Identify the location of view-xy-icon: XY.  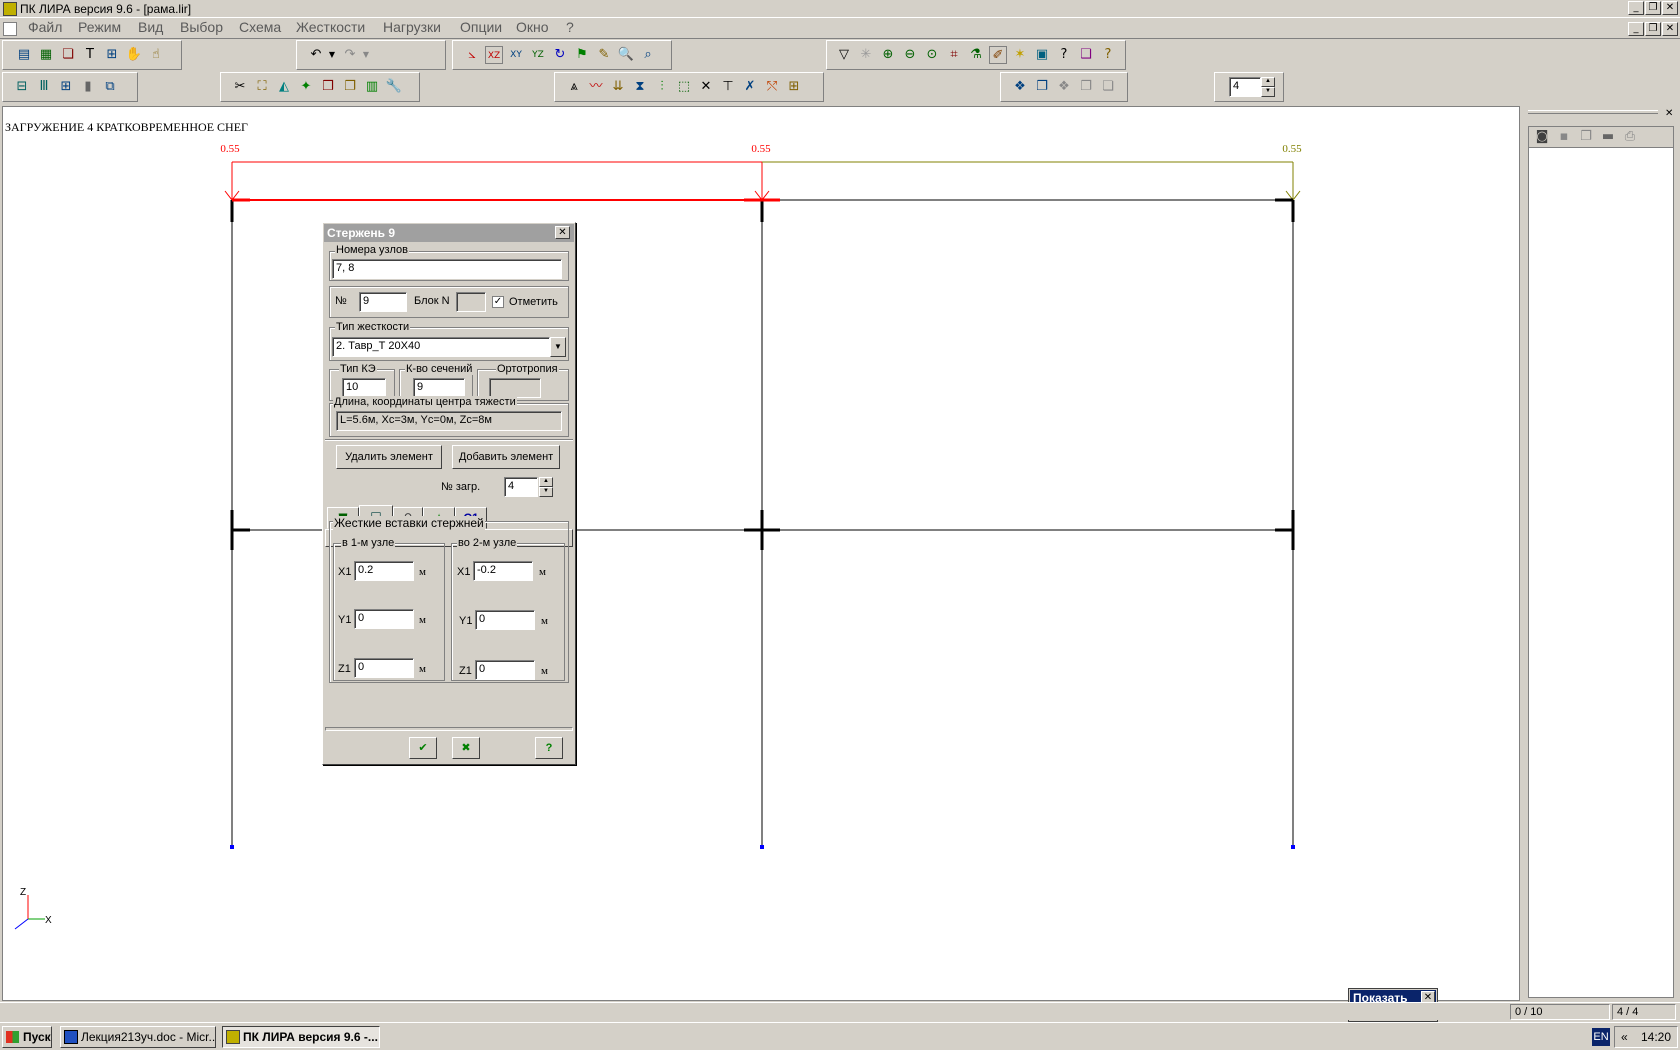
(516, 55).